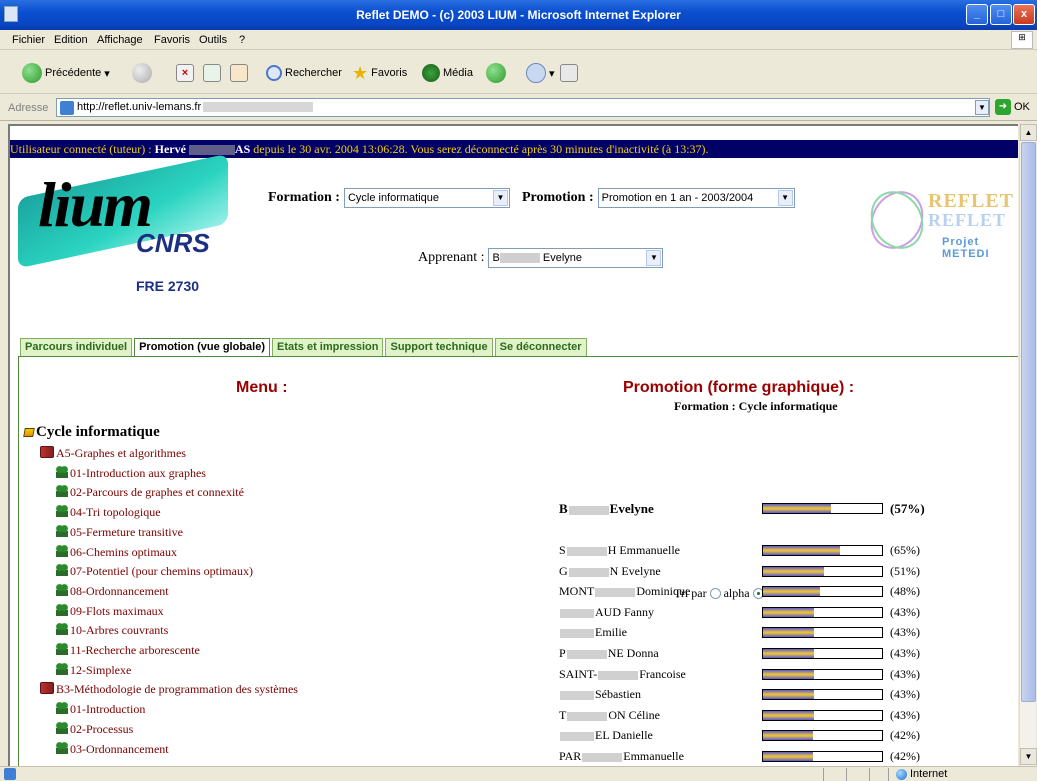 Image resolution: width=1037 pixels, height=781 pixels. Describe the element at coordinates (606, 612) in the screenshot. I see `student-name: AUD Fanny` at that location.